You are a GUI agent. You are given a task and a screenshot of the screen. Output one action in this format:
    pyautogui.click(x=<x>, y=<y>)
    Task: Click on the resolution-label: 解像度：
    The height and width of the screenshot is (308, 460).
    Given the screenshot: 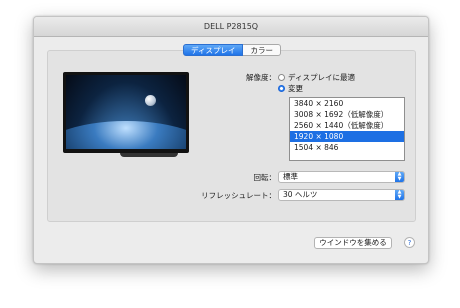 What is the action you would take?
    pyautogui.click(x=261, y=77)
    